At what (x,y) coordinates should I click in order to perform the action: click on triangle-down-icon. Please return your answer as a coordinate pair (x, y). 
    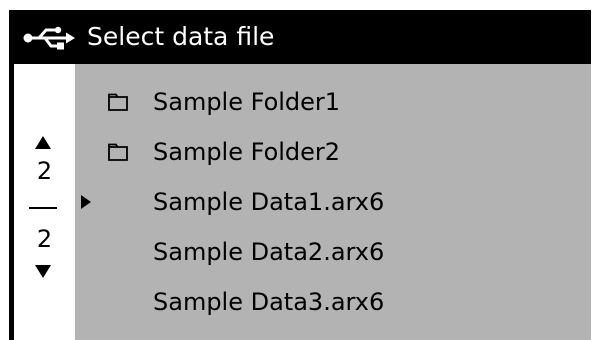
    Looking at the image, I should click on (43, 271).